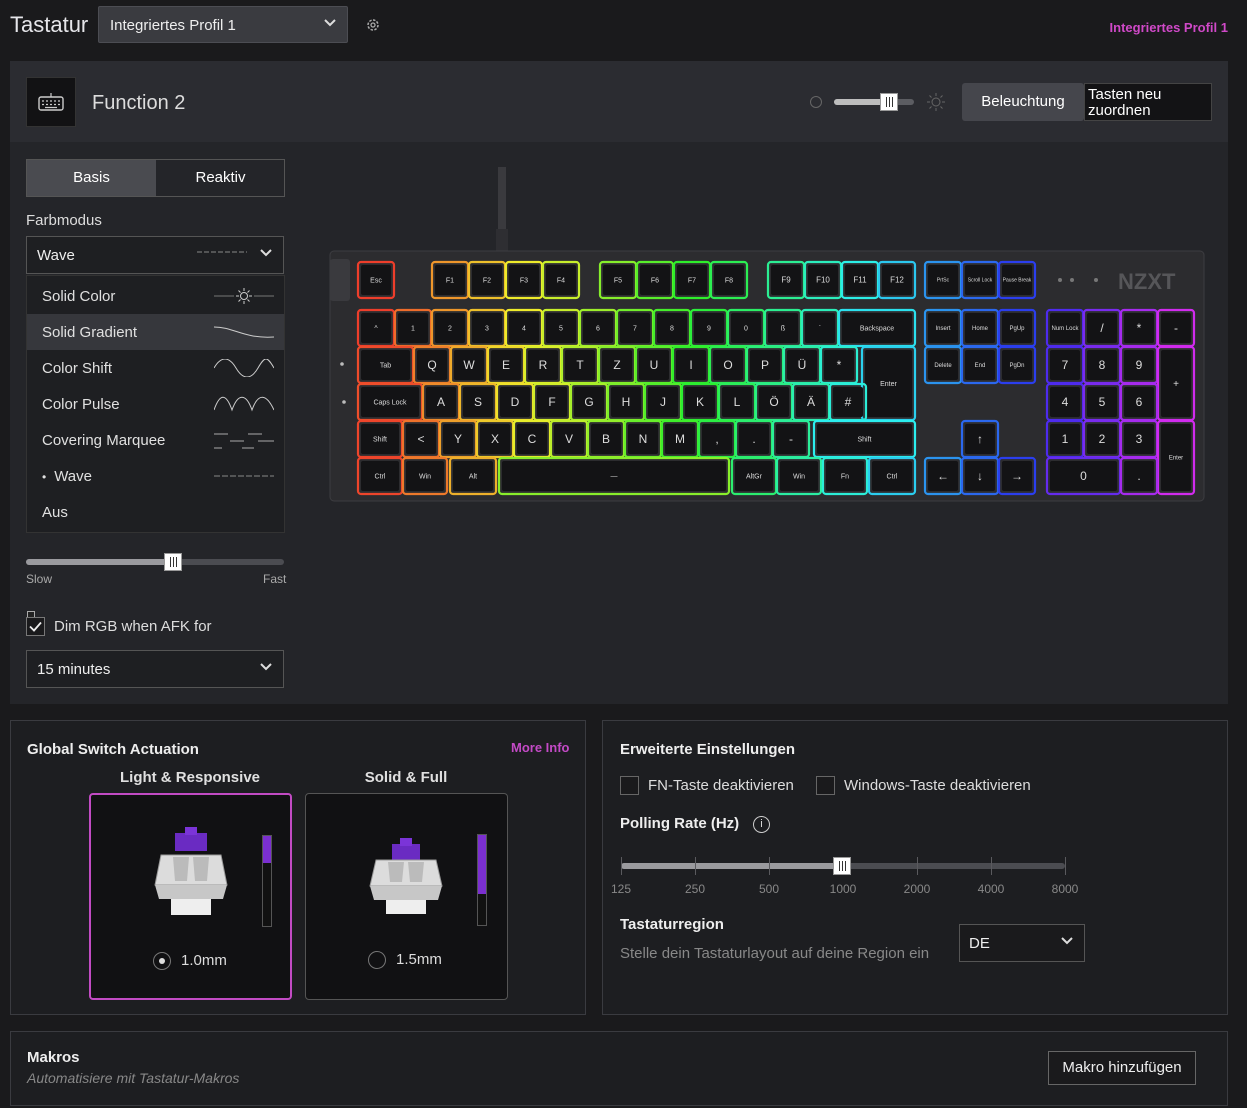  What do you see at coordinates (487, 328) in the screenshot?
I see `key: 3` at bounding box center [487, 328].